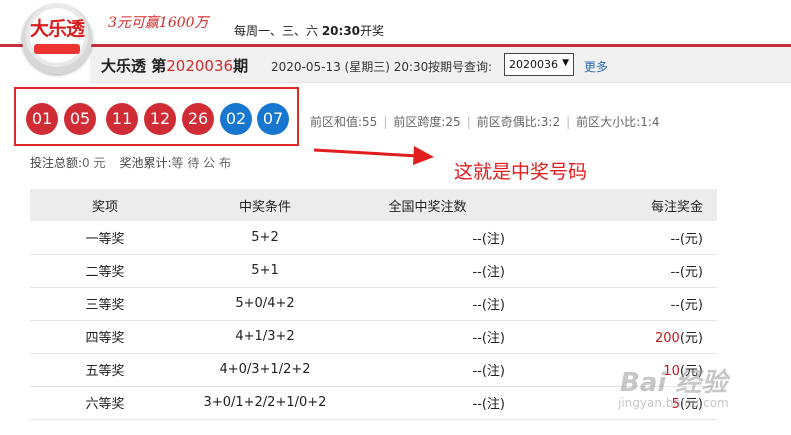 The height and width of the screenshot is (435, 791). Describe the element at coordinates (533, 64) in the screenshot. I see `selected-period: 2020036` at that location.